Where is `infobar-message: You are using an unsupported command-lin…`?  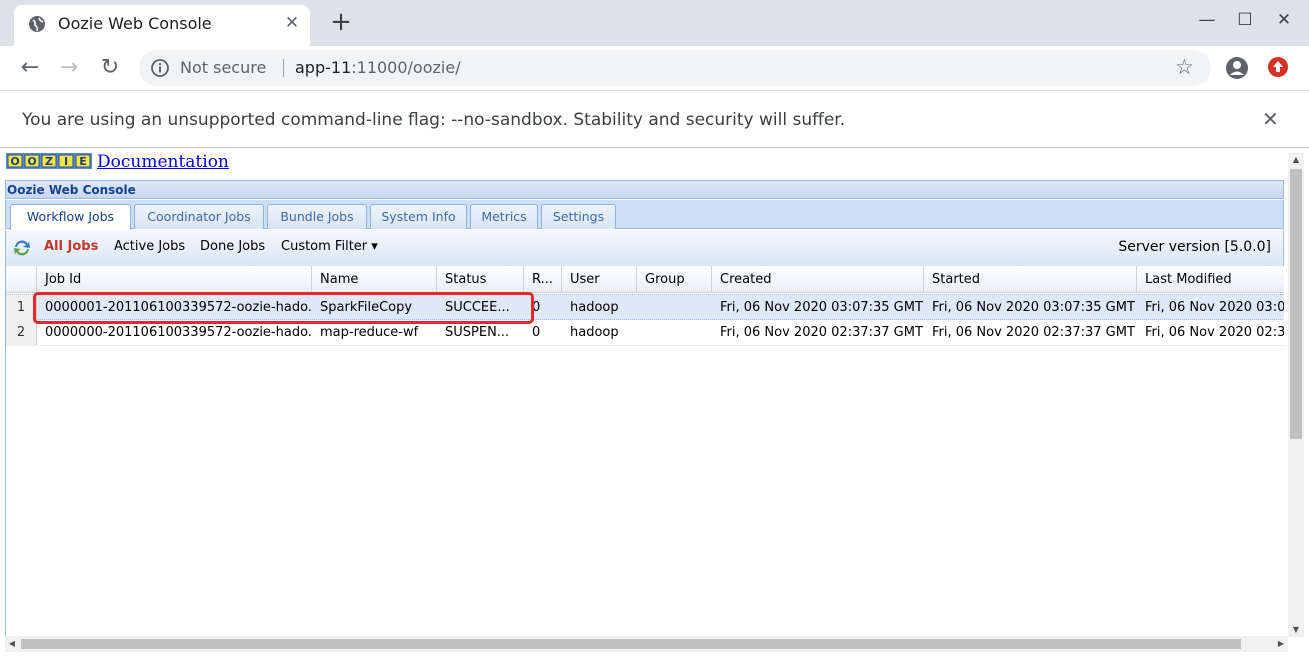 infobar-message: You are using an unsupported command-lin… is located at coordinates (434, 120).